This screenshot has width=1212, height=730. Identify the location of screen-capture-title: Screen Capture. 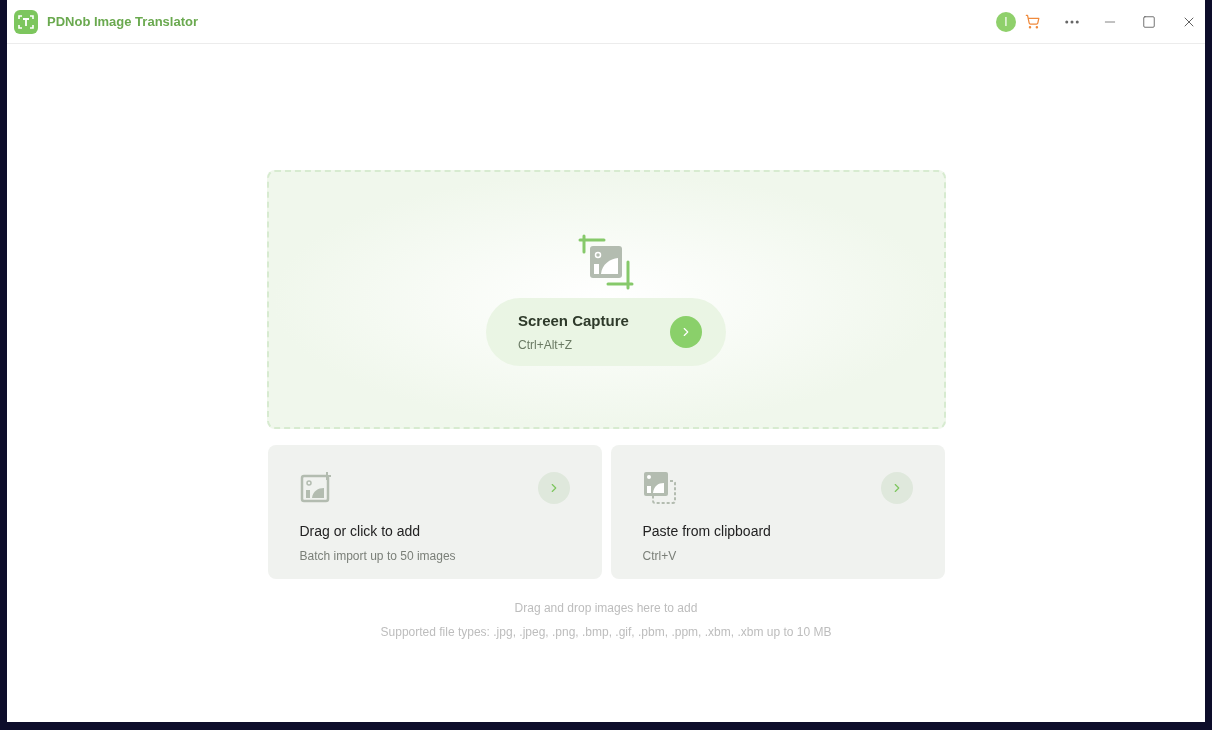
(573, 320).